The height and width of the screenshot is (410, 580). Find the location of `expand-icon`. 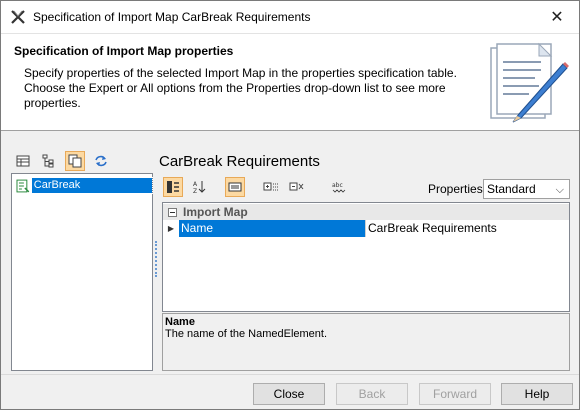

expand-icon is located at coordinates (270, 186).